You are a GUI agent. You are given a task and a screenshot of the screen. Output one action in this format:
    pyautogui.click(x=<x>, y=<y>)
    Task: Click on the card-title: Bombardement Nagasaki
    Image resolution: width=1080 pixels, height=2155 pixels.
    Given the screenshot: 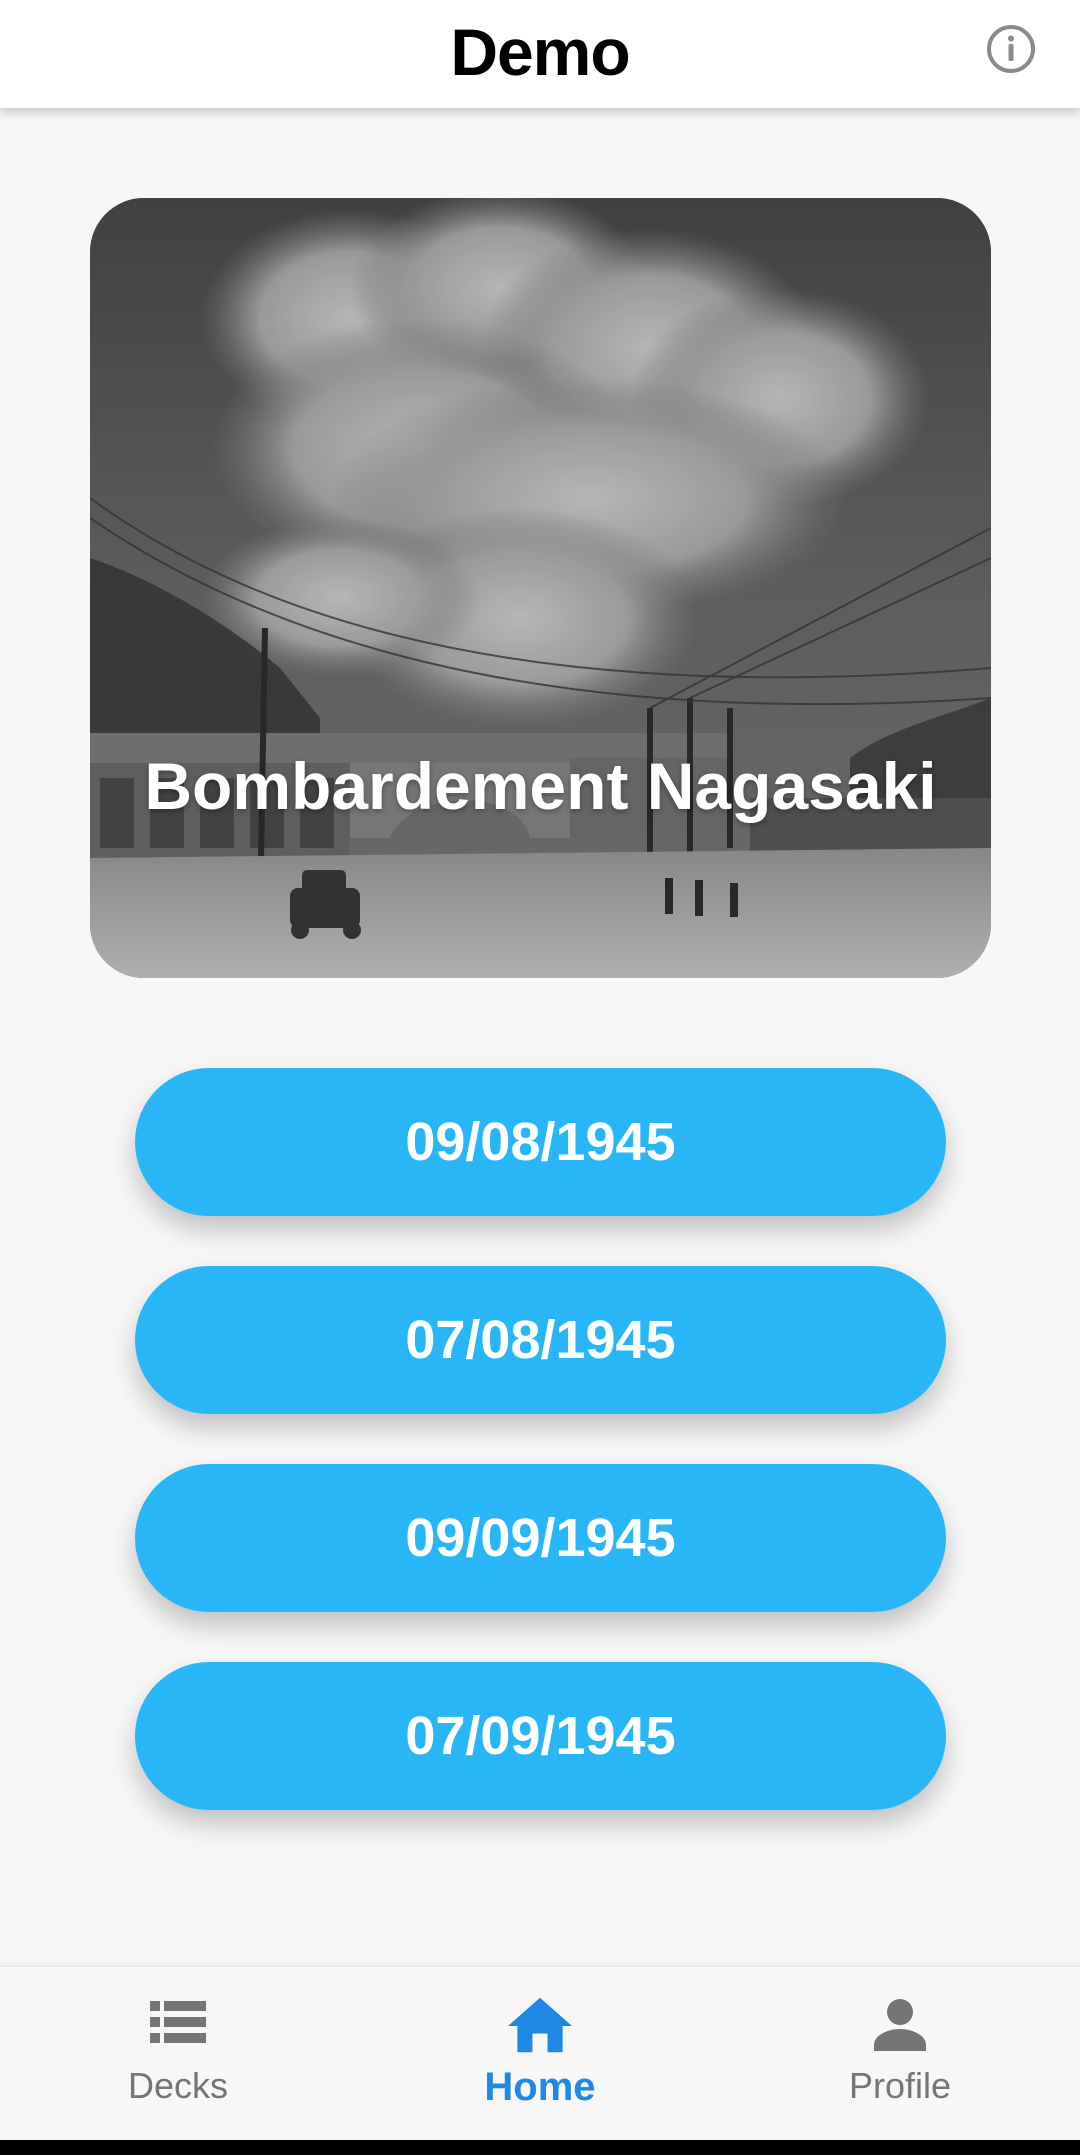 What is the action you would take?
    pyautogui.click(x=540, y=786)
    